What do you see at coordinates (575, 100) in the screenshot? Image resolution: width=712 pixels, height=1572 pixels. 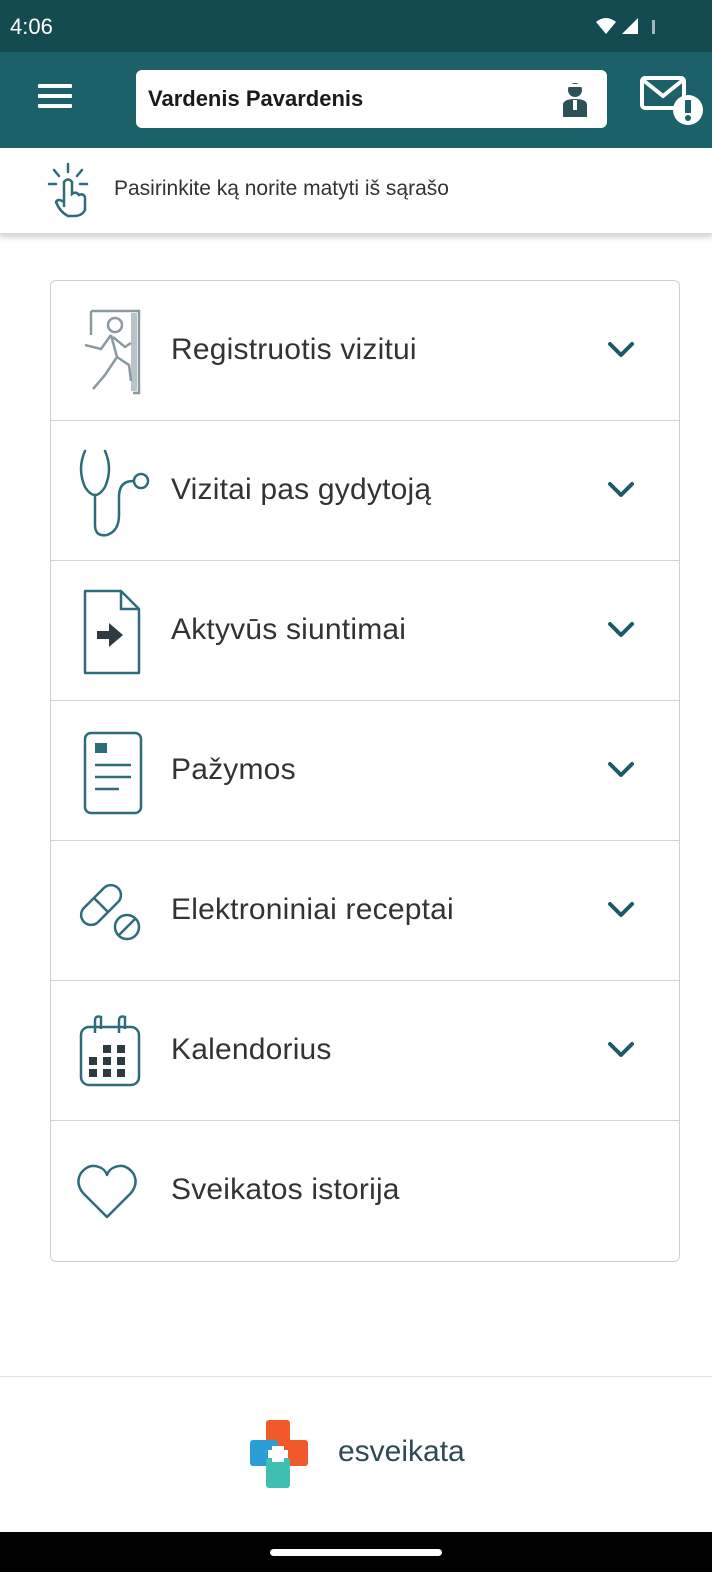 I see `doctor-icon` at bounding box center [575, 100].